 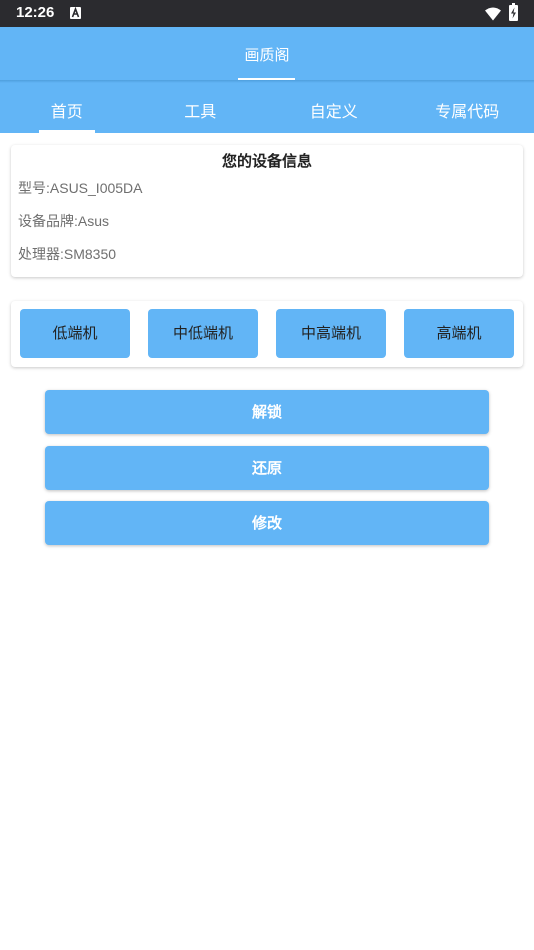 I want to click on app-title: 画质阁, so click(x=267, y=55).